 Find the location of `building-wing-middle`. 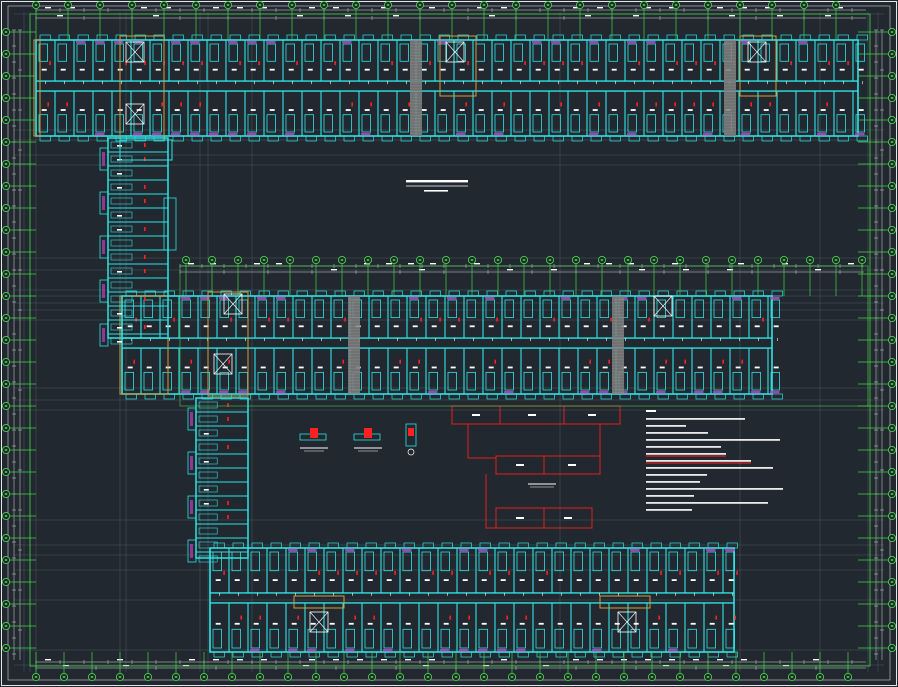

building-wing-middle is located at coordinates (451, 345).